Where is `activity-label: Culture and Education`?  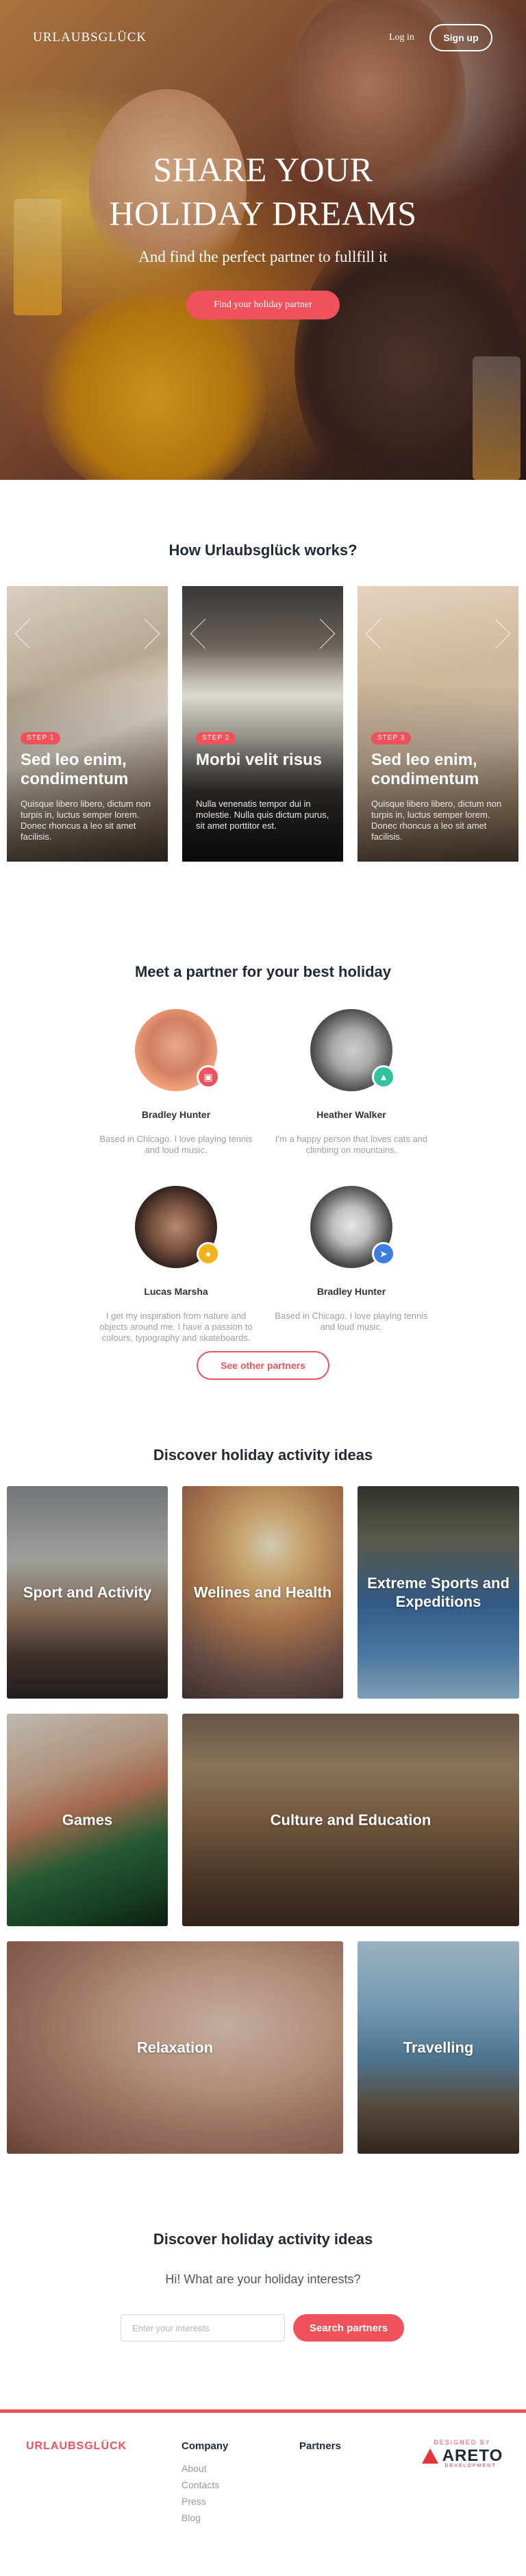
activity-label: Culture and Education is located at coordinates (351, 1820).